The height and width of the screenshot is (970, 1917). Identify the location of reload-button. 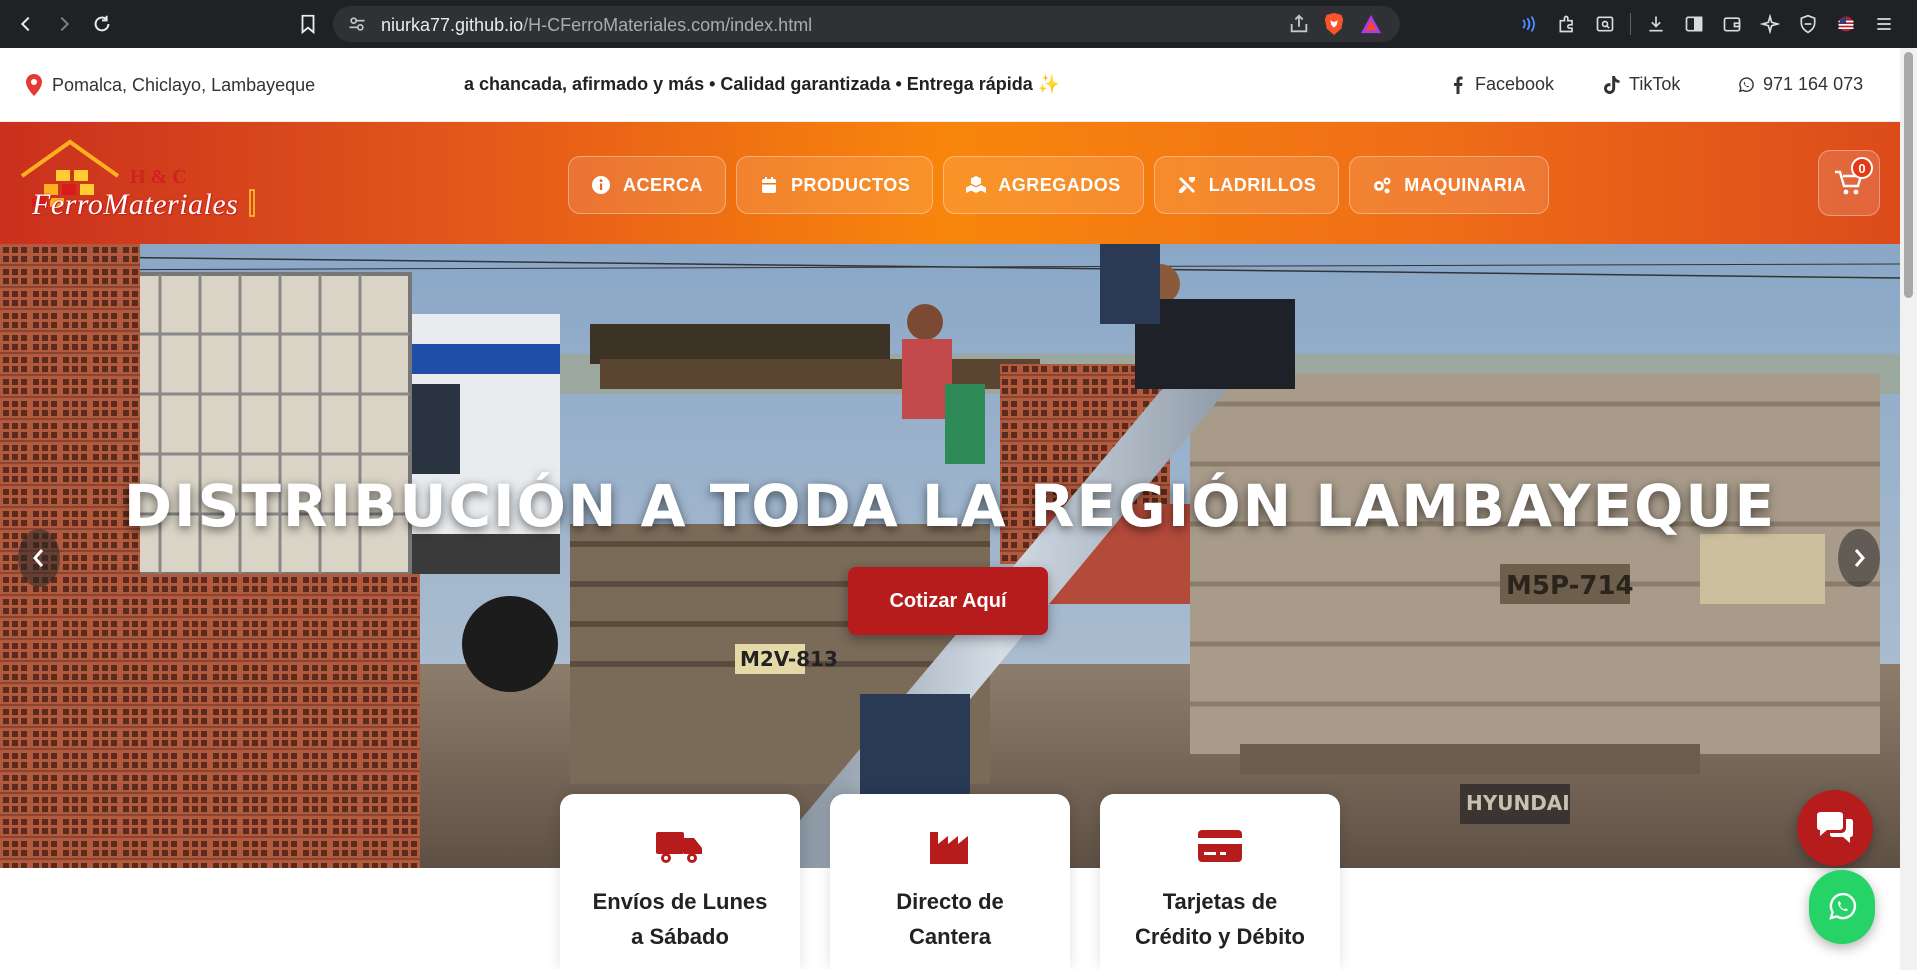
(102, 24).